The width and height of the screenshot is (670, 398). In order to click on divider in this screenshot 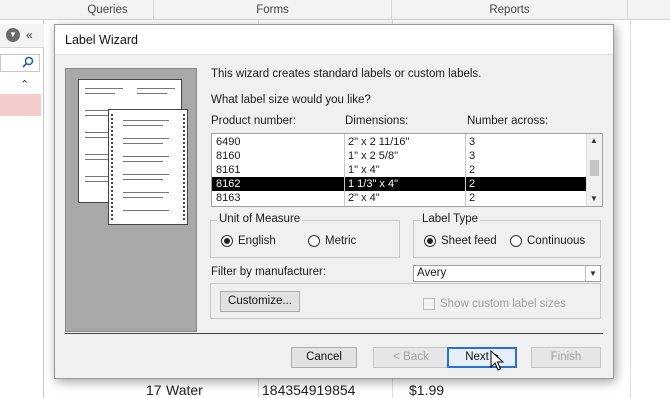, I will do `click(334, 333)`.